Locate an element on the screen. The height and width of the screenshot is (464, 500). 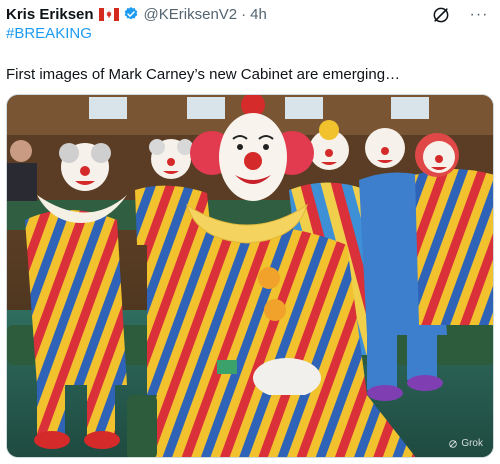
hashtag-link: #BREAKING is located at coordinates (49, 33).